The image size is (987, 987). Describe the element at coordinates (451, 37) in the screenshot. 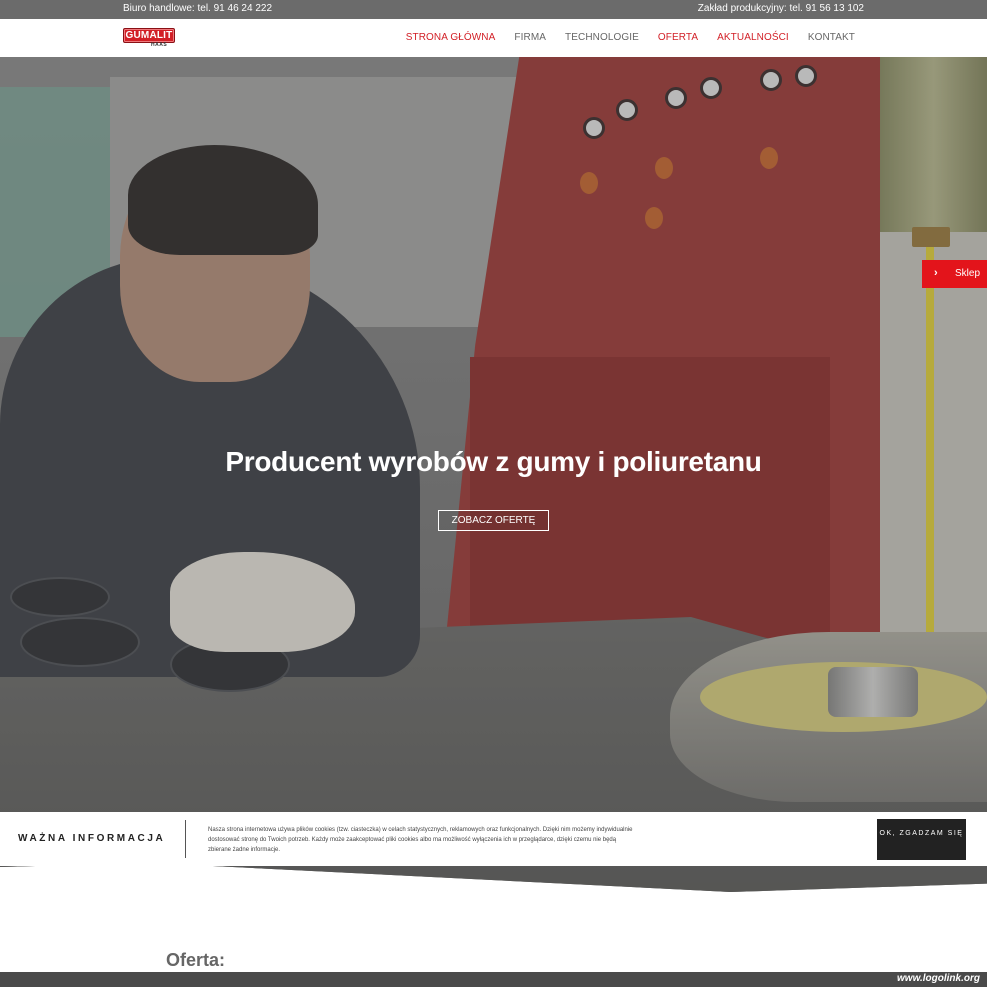

I see `nav-strona-glowna: STRONA GŁÓWNA` at that location.